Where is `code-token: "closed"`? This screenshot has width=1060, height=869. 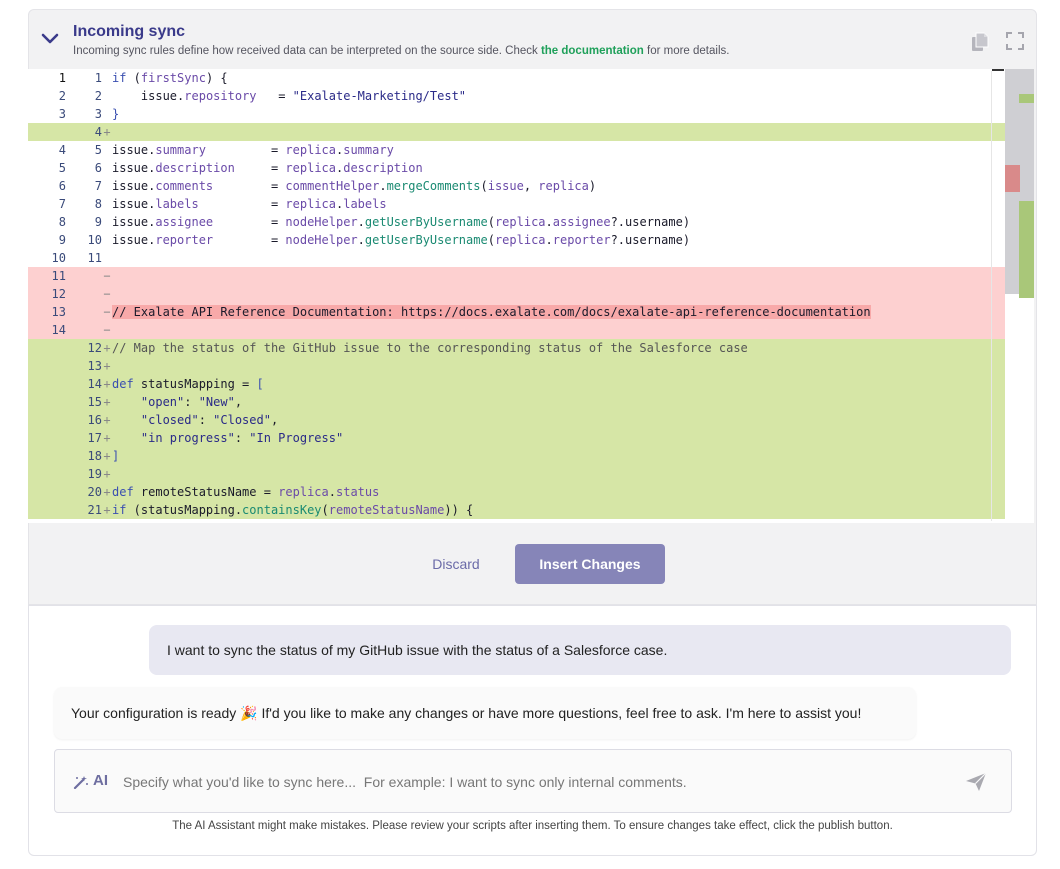
code-token: "closed" is located at coordinates (155, 420).